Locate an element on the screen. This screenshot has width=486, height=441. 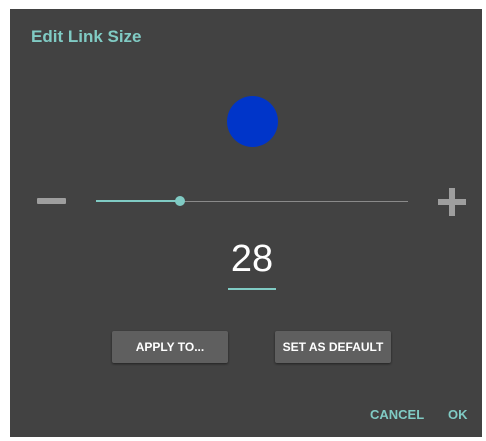
minus-icon is located at coordinates (51, 201).